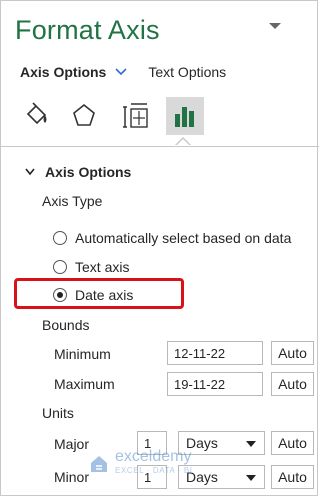 The height and width of the screenshot is (496, 320). I want to click on exceldemy-logo-icon, so click(99, 464).